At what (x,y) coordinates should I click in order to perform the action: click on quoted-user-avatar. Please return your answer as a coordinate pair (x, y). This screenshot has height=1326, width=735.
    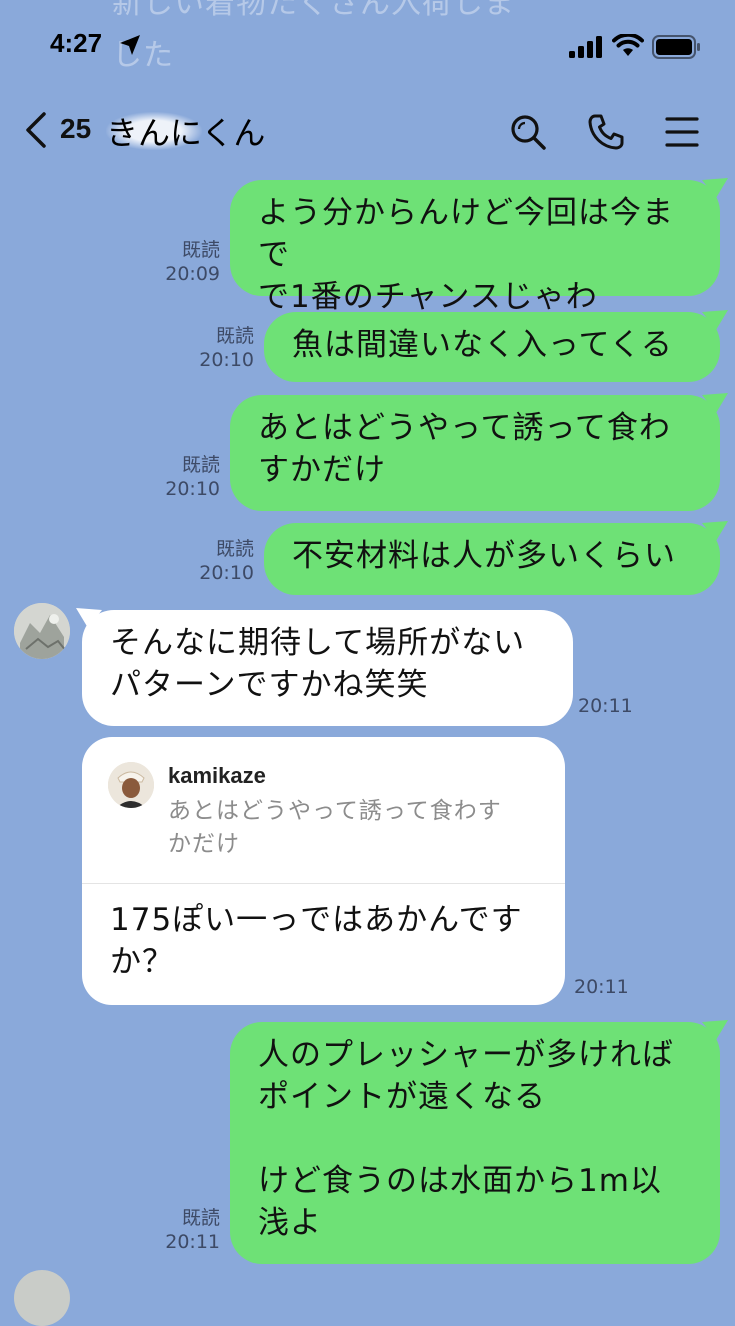
    Looking at the image, I should click on (131, 785).